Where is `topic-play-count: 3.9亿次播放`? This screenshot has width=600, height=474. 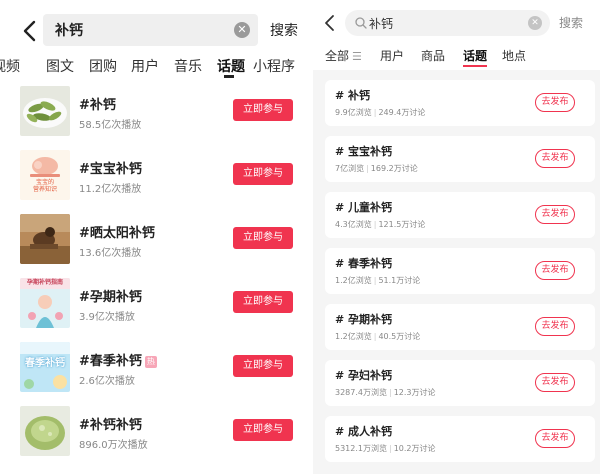
topic-play-count: 3.9亿次播放 is located at coordinates (107, 317).